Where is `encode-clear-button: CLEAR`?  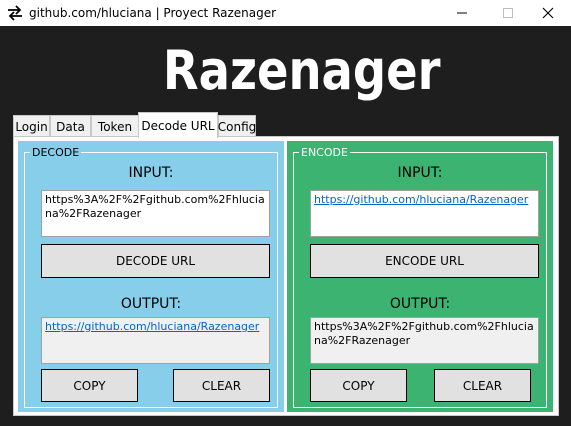
encode-clear-button: CLEAR is located at coordinates (482, 385).